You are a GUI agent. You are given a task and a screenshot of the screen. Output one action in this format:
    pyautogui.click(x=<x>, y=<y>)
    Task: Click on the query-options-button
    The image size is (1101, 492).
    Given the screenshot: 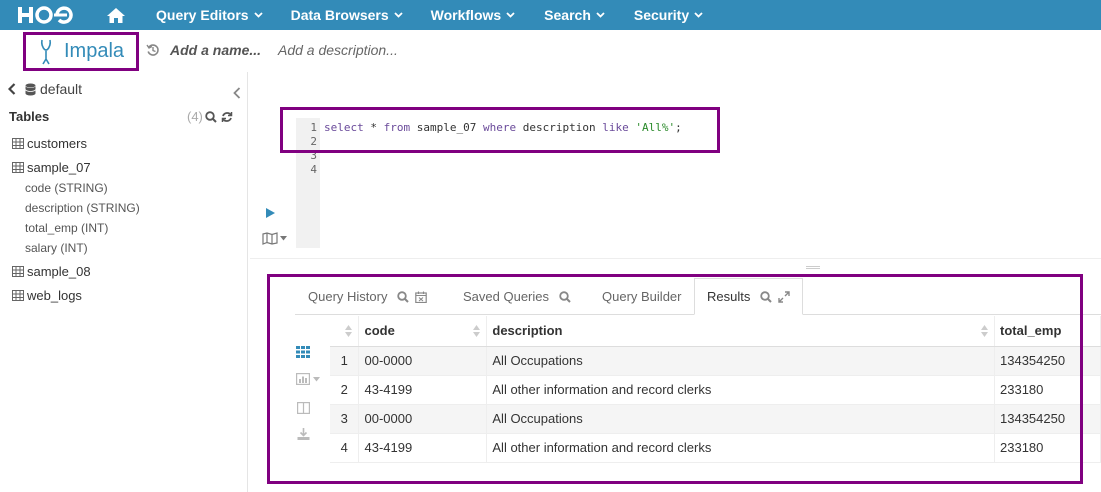 What is the action you would take?
    pyautogui.click(x=274, y=238)
    